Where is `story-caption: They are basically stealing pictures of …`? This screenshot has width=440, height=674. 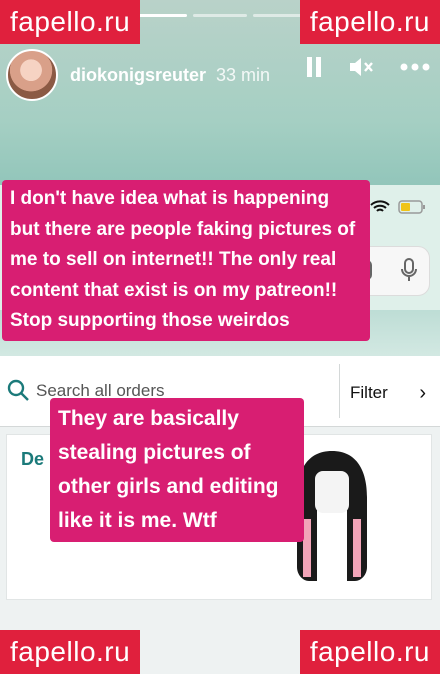
story-caption: They are basically stealing pictures of … is located at coordinates (177, 470).